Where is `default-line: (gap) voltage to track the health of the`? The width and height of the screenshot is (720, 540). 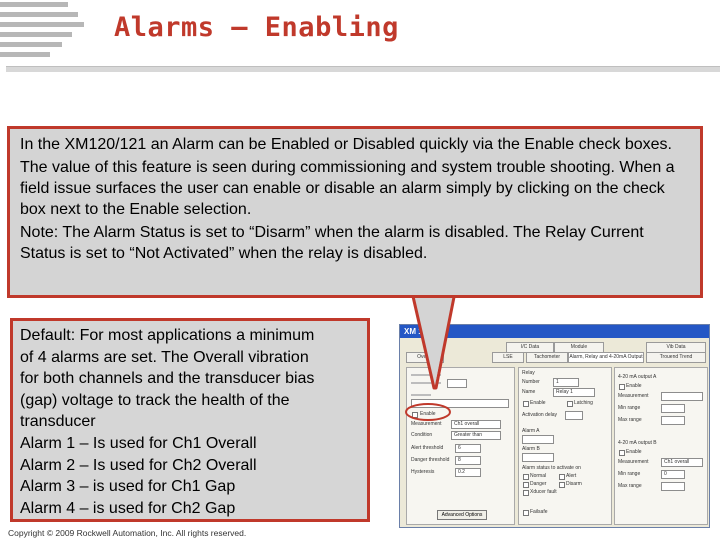
default-line: (gap) voltage to track the health of the is located at coordinates (155, 400).